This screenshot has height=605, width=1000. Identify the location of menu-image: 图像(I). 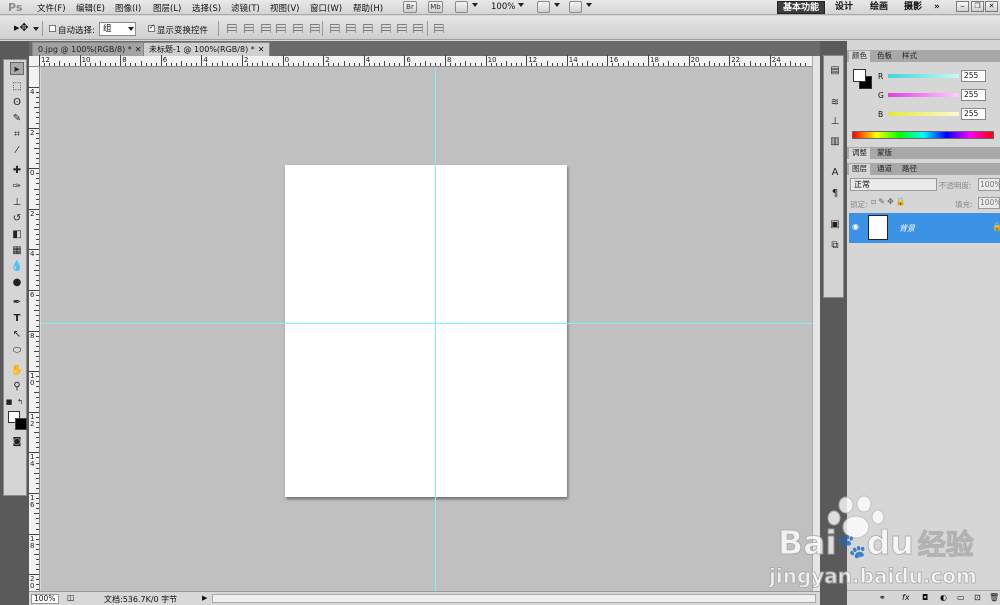
(128, 8).